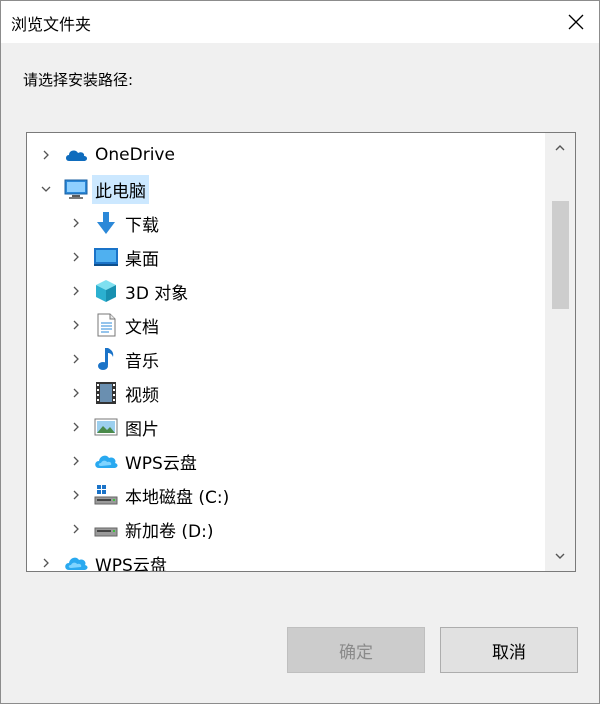 Image resolution: width=600 pixels, height=704 pixels. What do you see at coordinates (142, 429) in the screenshot?
I see `tree-item-label: 图片` at bounding box center [142, 429].